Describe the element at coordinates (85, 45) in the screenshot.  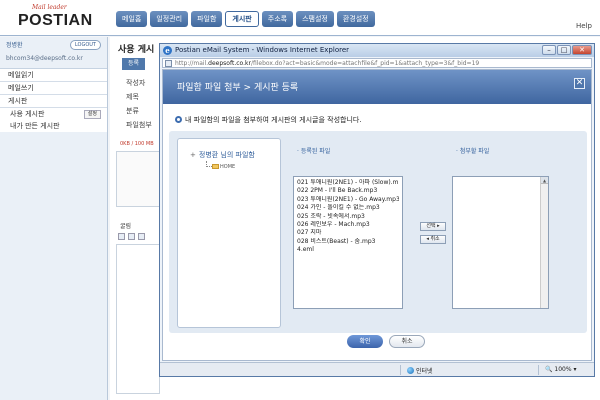
I see `logout-button: LOGOUT` at that location.